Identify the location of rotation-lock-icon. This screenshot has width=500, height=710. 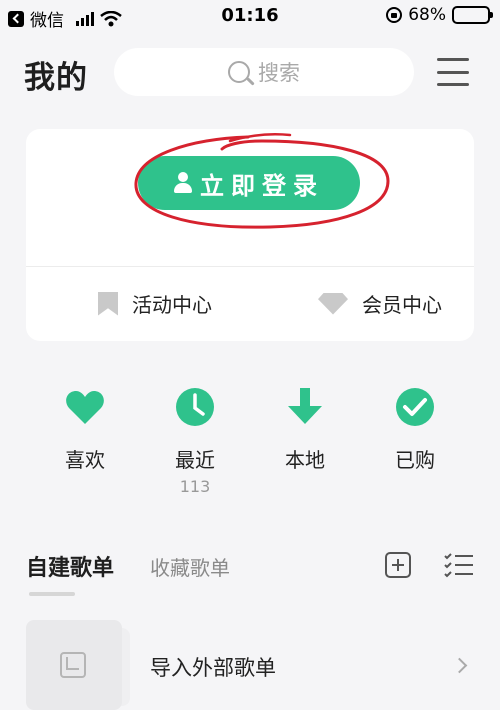
(394, 15).